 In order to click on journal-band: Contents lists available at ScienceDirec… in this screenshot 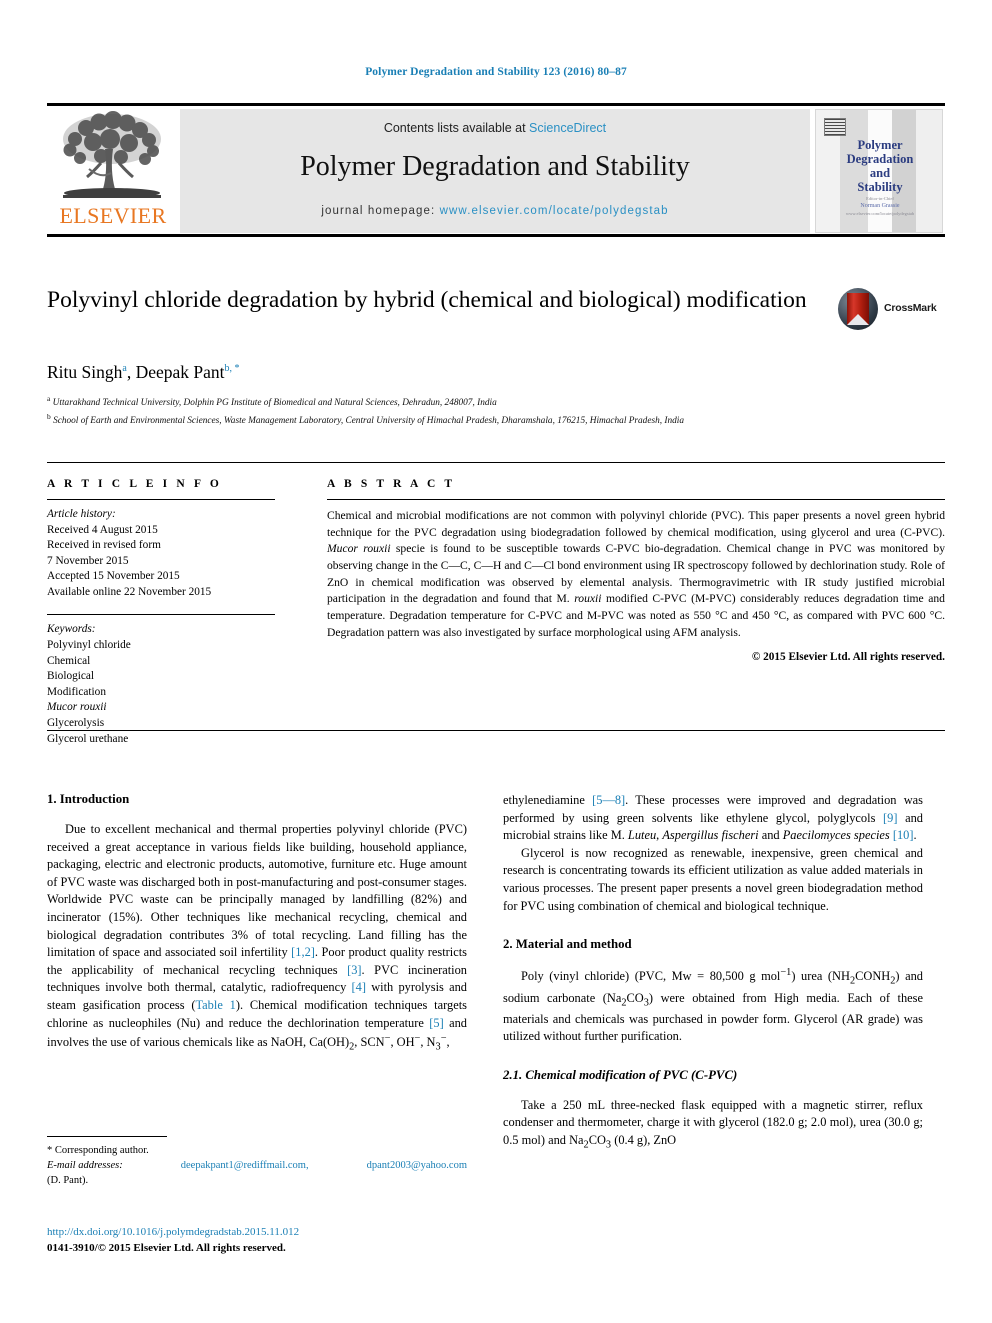, I will do `click(495, 171)`.